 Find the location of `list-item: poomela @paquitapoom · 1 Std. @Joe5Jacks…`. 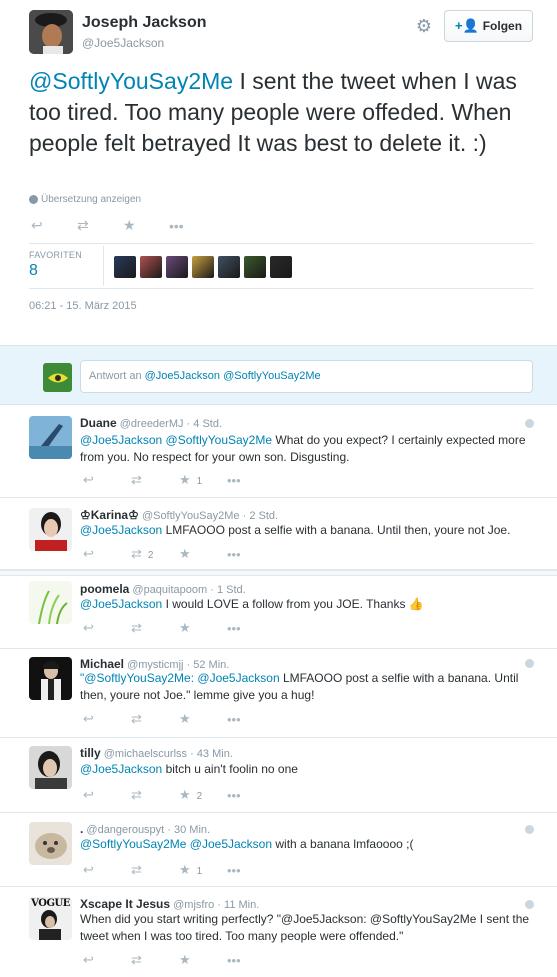

list-item: poomela @paquitapoom · 1 Std. @Joe5Jacks… is located at coordinates (278, 613).